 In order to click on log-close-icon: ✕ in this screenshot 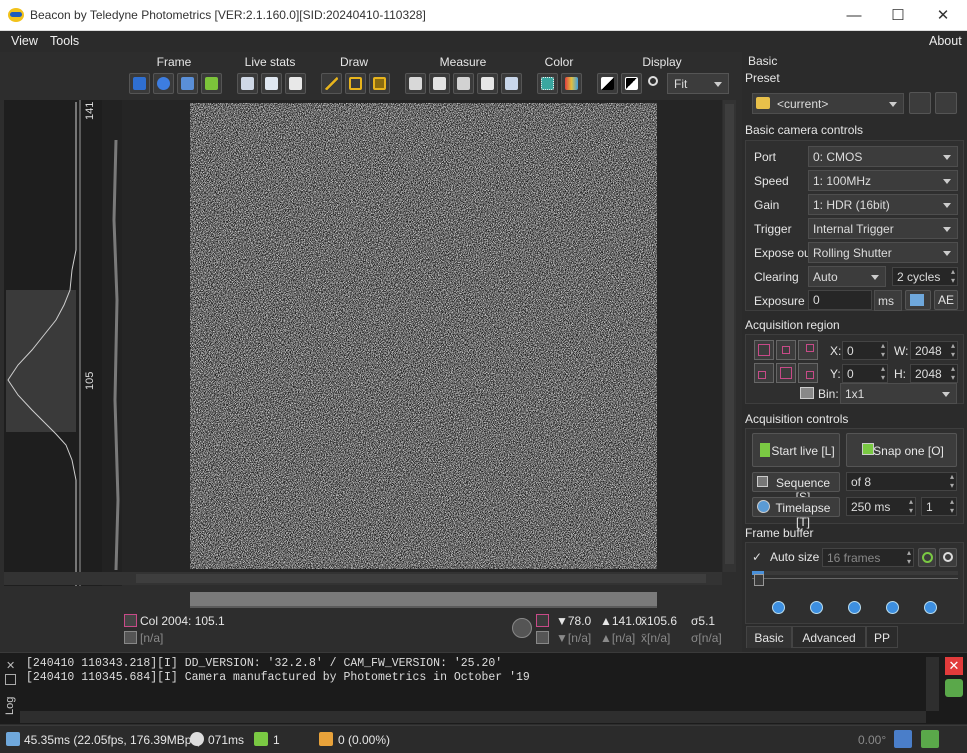, I will do `click(10, 665)`.